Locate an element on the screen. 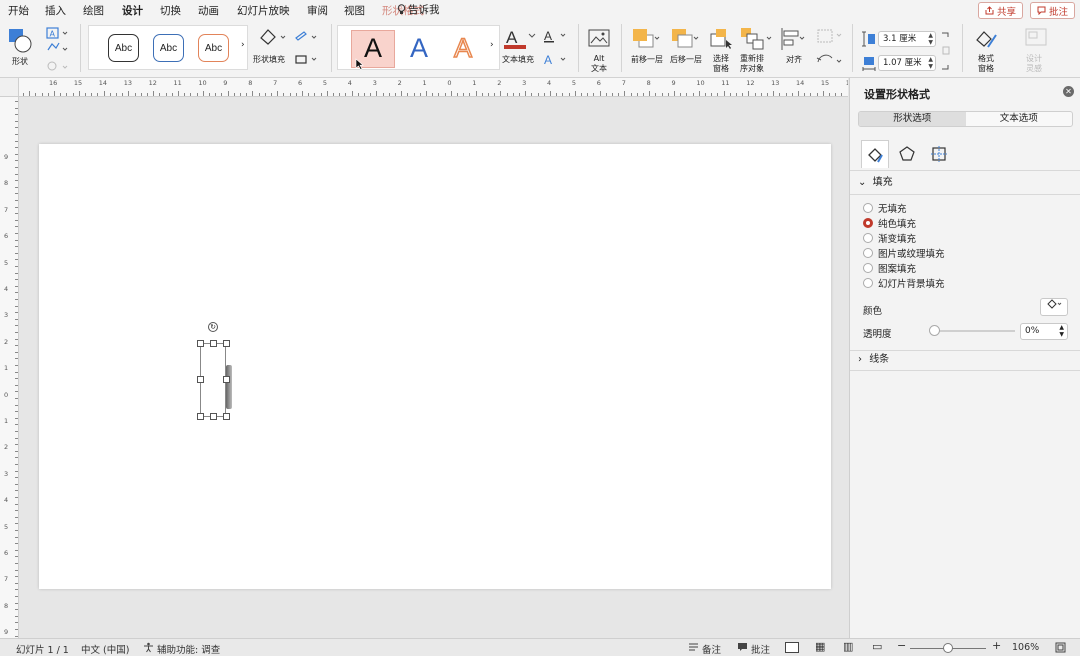 The height and width of the screenshot is (656, 1080). align-icon is located at coordinates (793, 39).